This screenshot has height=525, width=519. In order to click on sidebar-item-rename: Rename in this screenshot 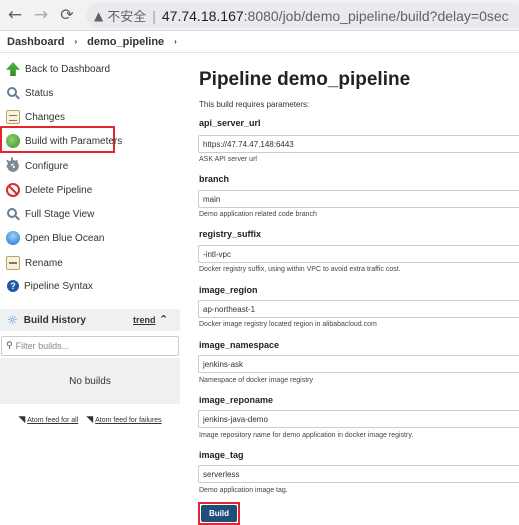, I will do `click(34, 263)`.